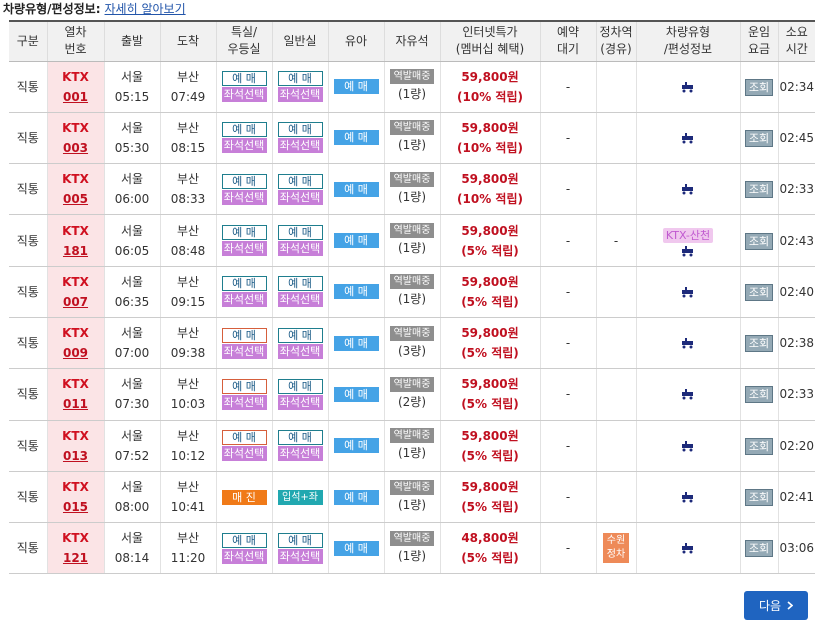 The width and height of the screenshot is (816, 627). What do you see at coordinates (776, 605) in the screenshot?
I see `next-button: 다음` at bounding box center [776, 605].